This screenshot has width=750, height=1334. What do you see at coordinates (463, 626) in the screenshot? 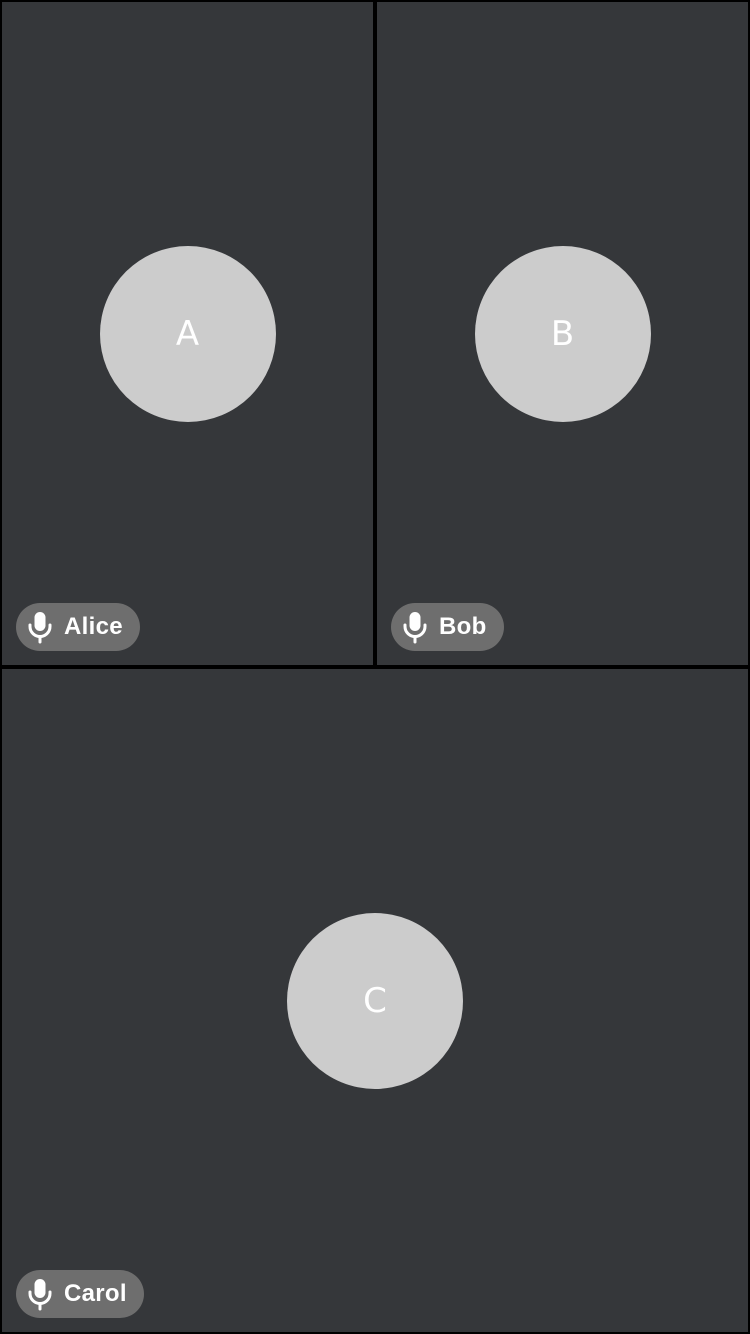
I see `participant-name: Bob` at bounding box center [463, 626].